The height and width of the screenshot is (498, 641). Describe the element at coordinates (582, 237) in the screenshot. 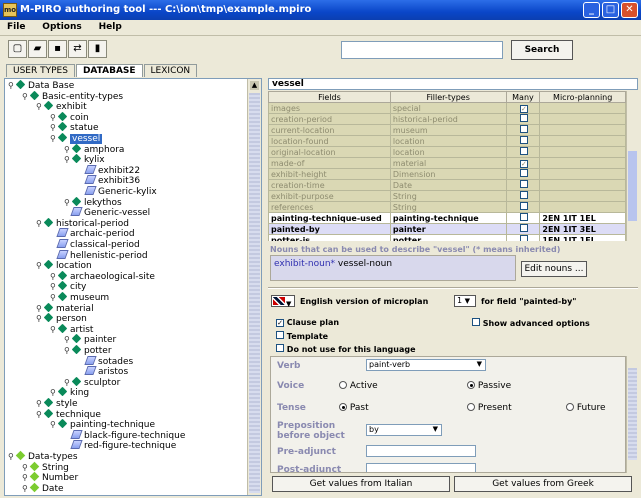

I see `micro-planning-cell: 1EN 1IT 1EL` at that location.